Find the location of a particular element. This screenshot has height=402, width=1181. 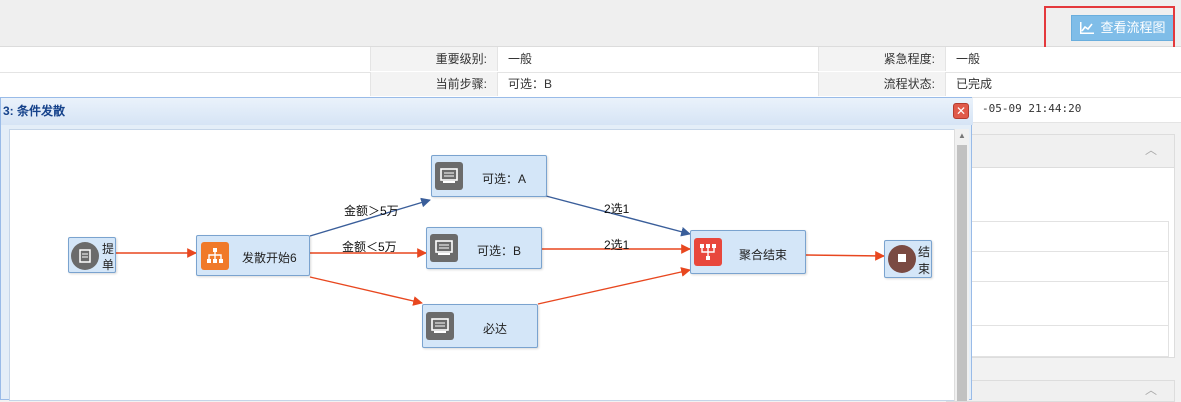

flow-node-option-a: 可选：A is located at coordinates (489, 176).